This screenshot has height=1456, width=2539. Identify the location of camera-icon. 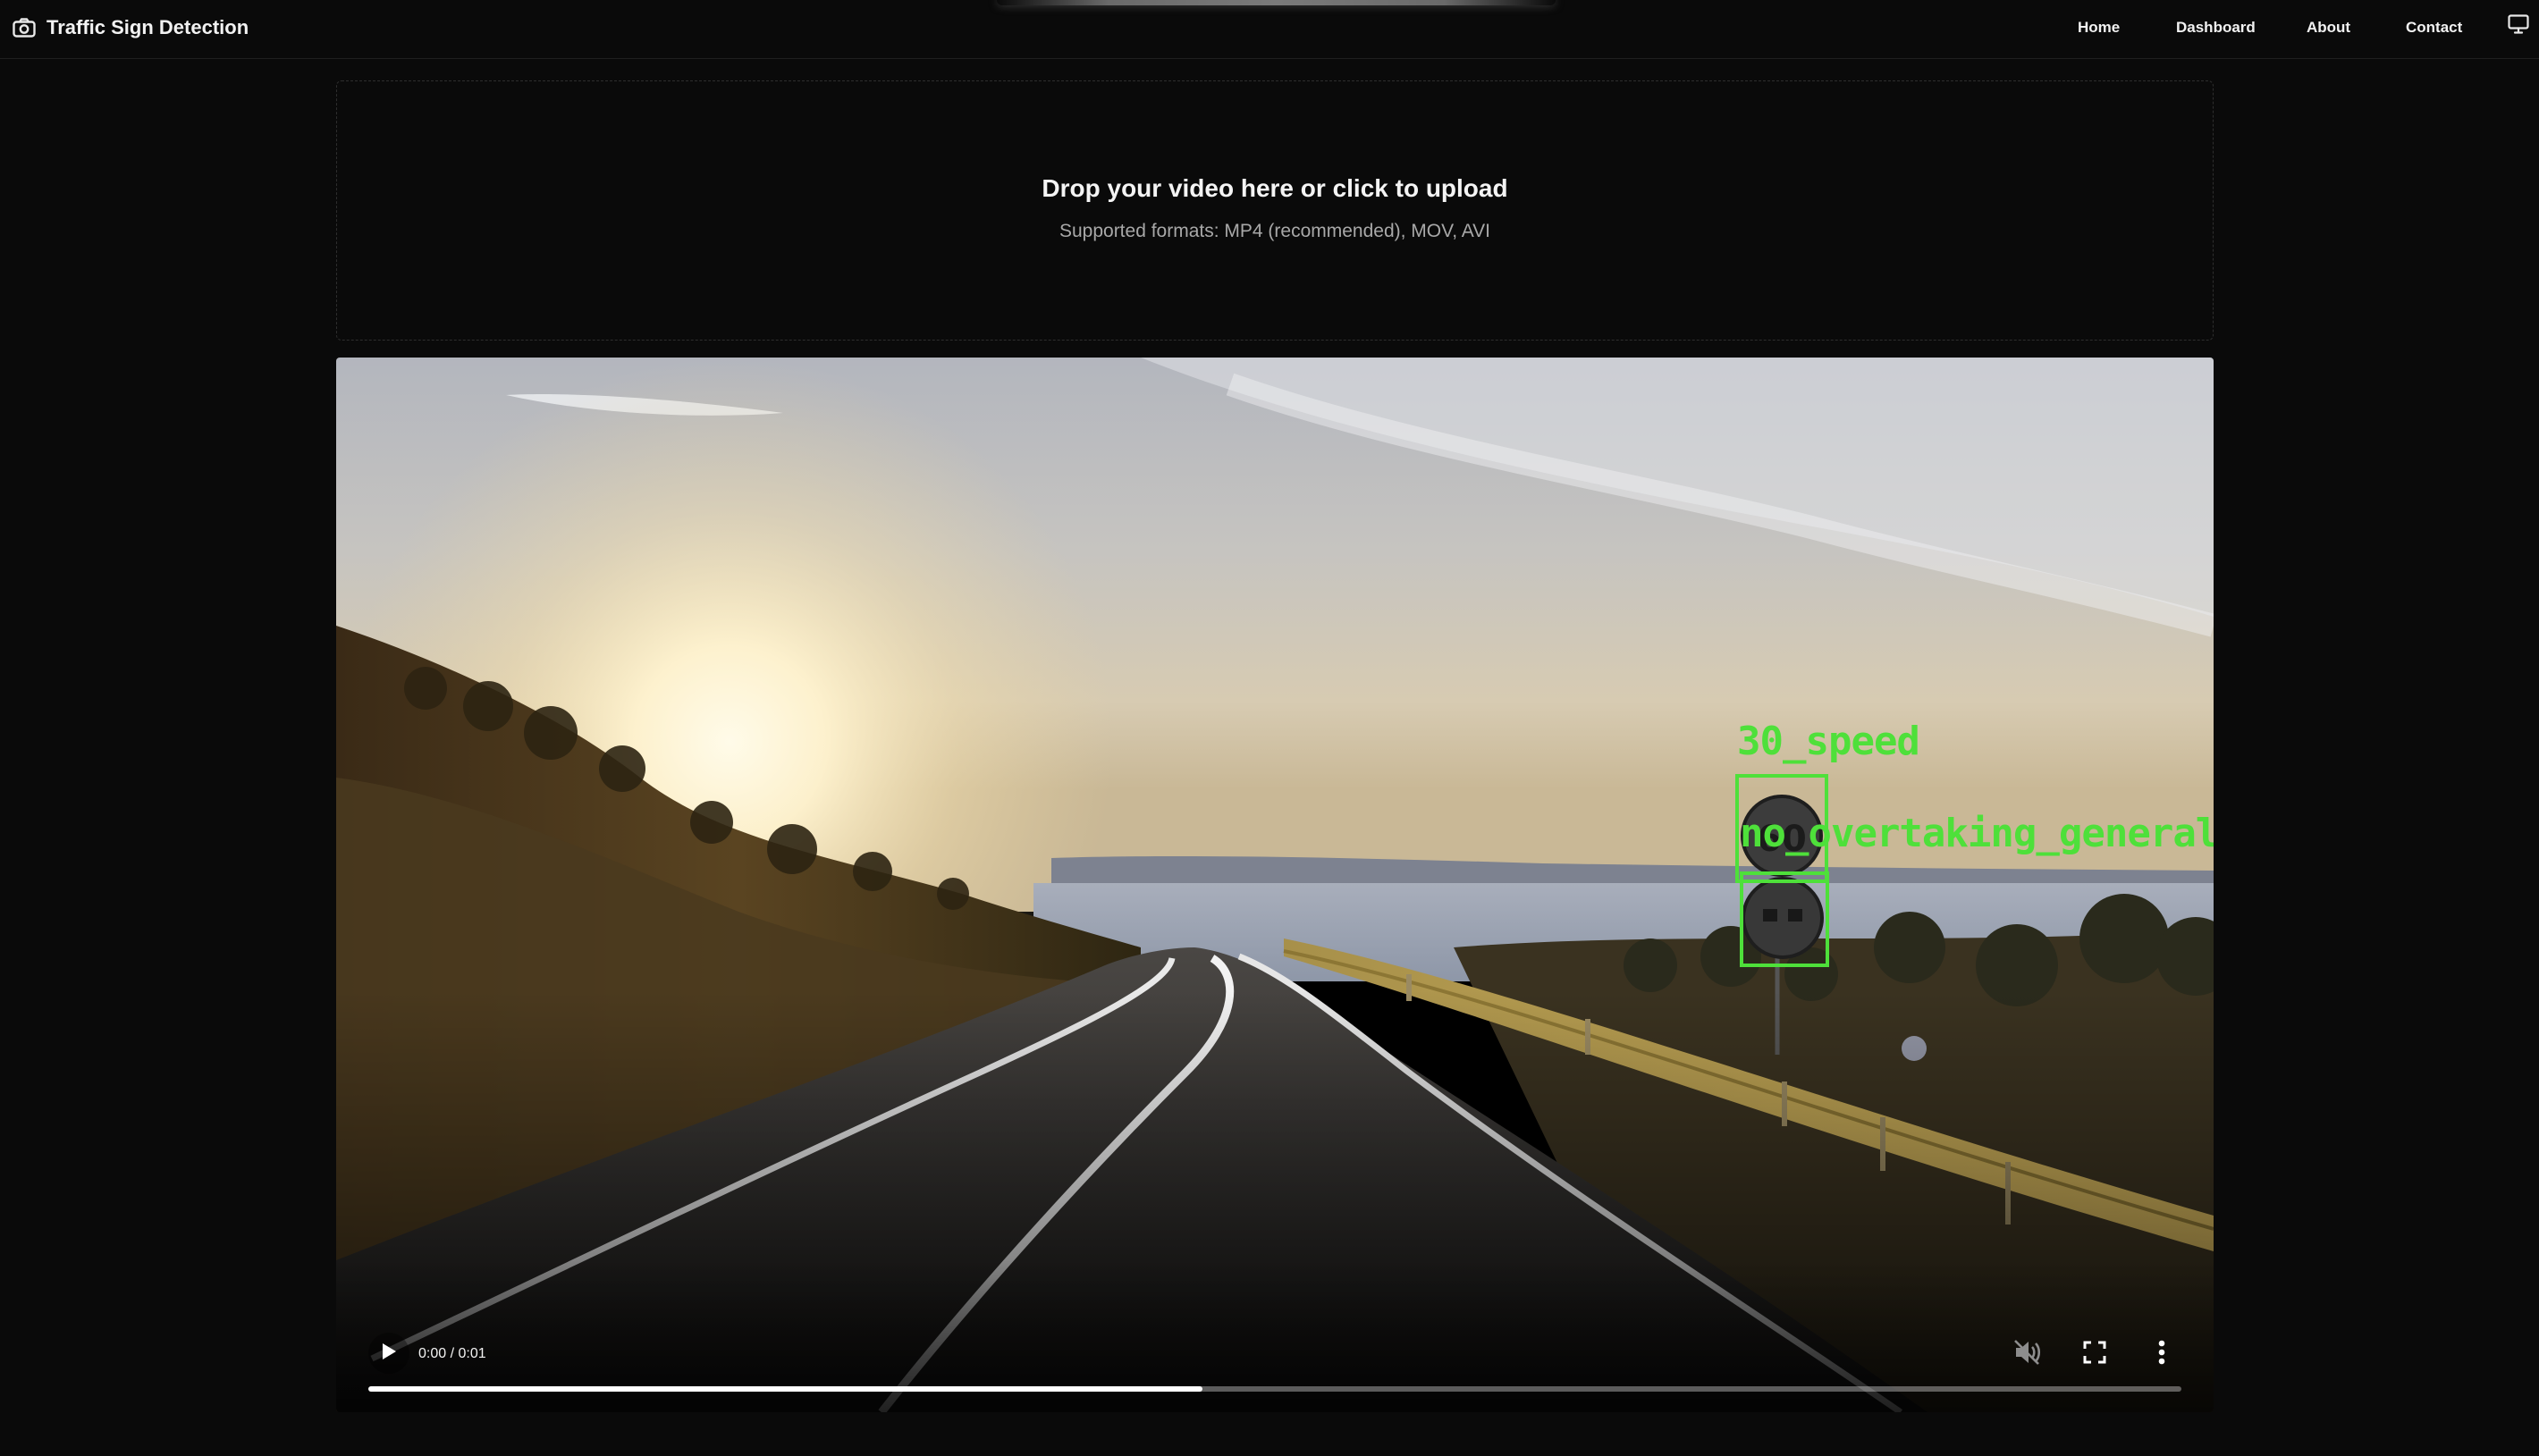
(25, 28).